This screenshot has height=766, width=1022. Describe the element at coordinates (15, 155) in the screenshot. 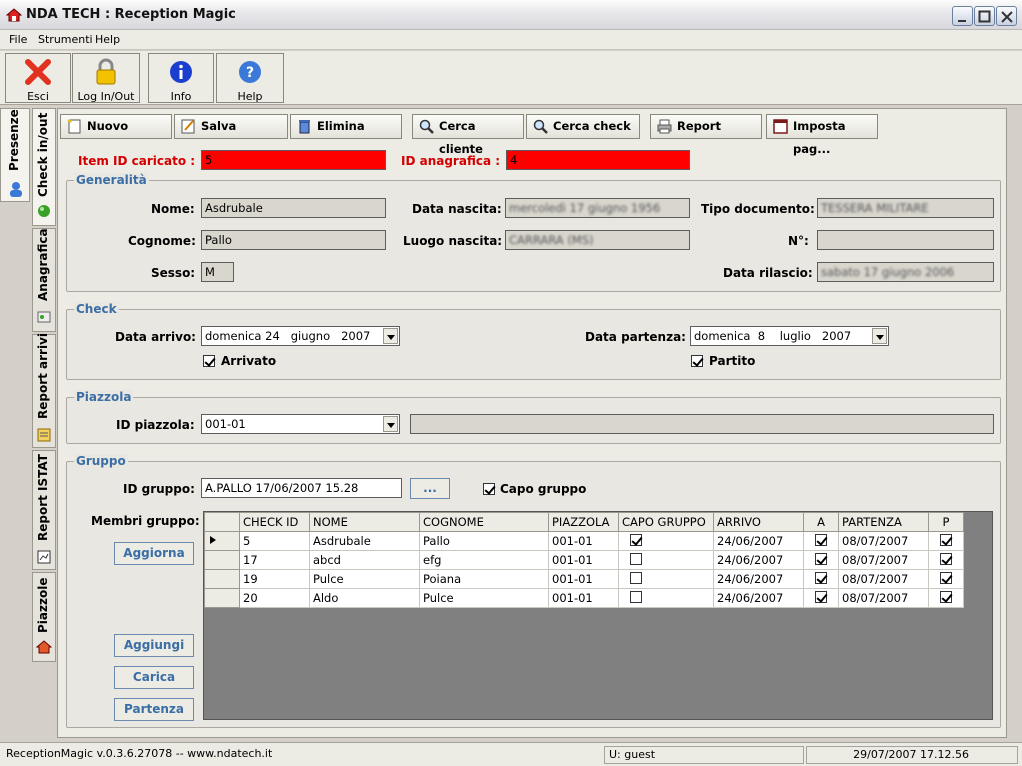

I see `tab-presenze: Presenze` at that location.